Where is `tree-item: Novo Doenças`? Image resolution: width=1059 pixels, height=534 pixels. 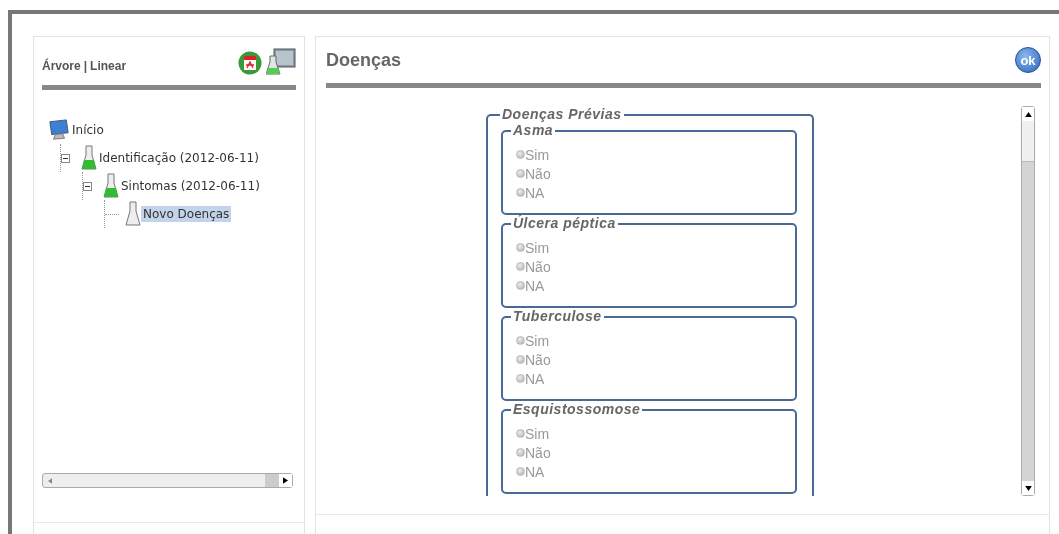
tree-item: Novo Doenças is located at coordinates (186, 214).